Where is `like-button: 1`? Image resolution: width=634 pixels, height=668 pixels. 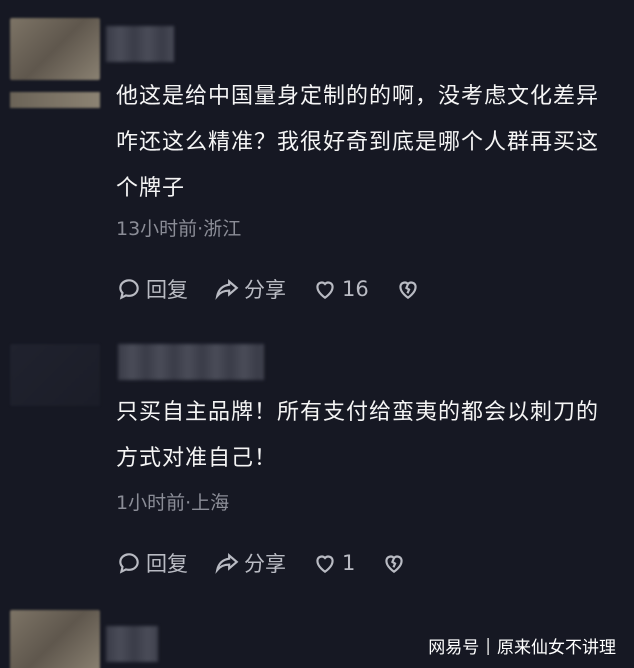
like-button: 1 is located at coordinates (333, 563).